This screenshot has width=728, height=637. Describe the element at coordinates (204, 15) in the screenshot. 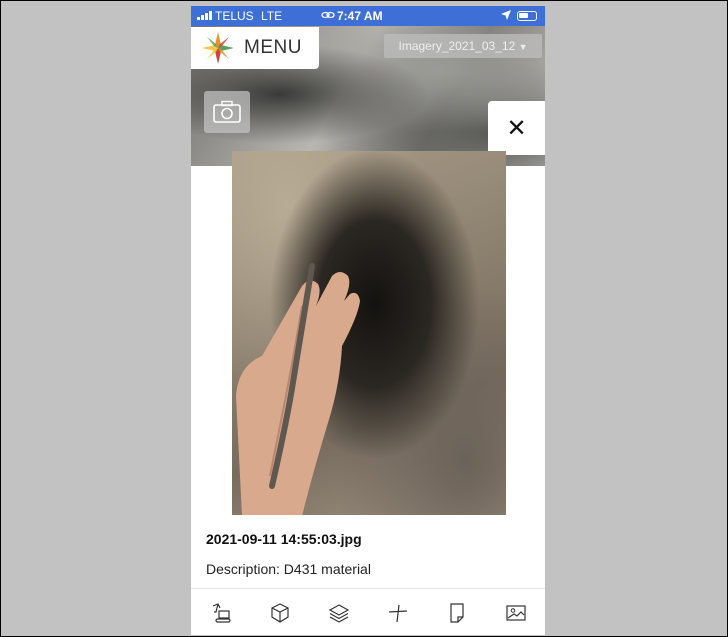

I see `signal-icon` at that location.